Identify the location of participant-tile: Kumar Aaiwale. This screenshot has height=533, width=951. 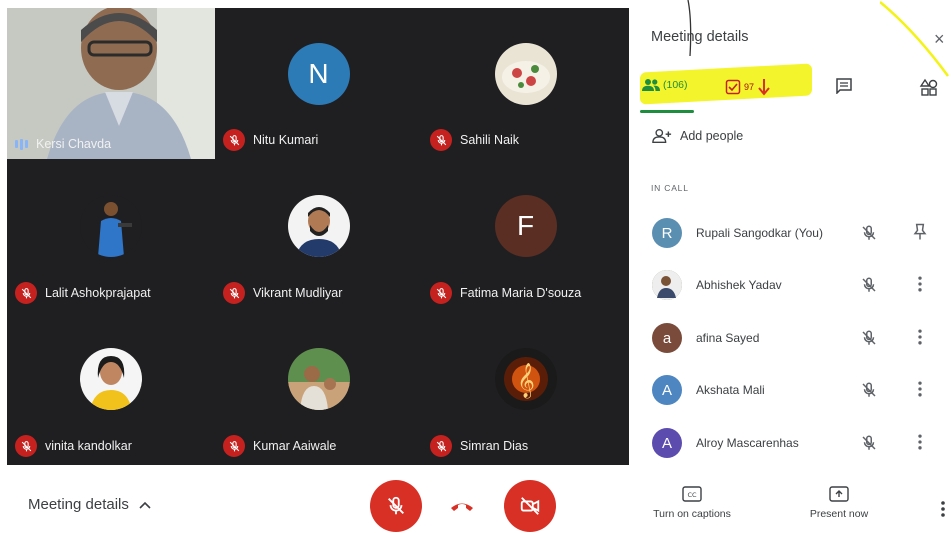
(318, 388).